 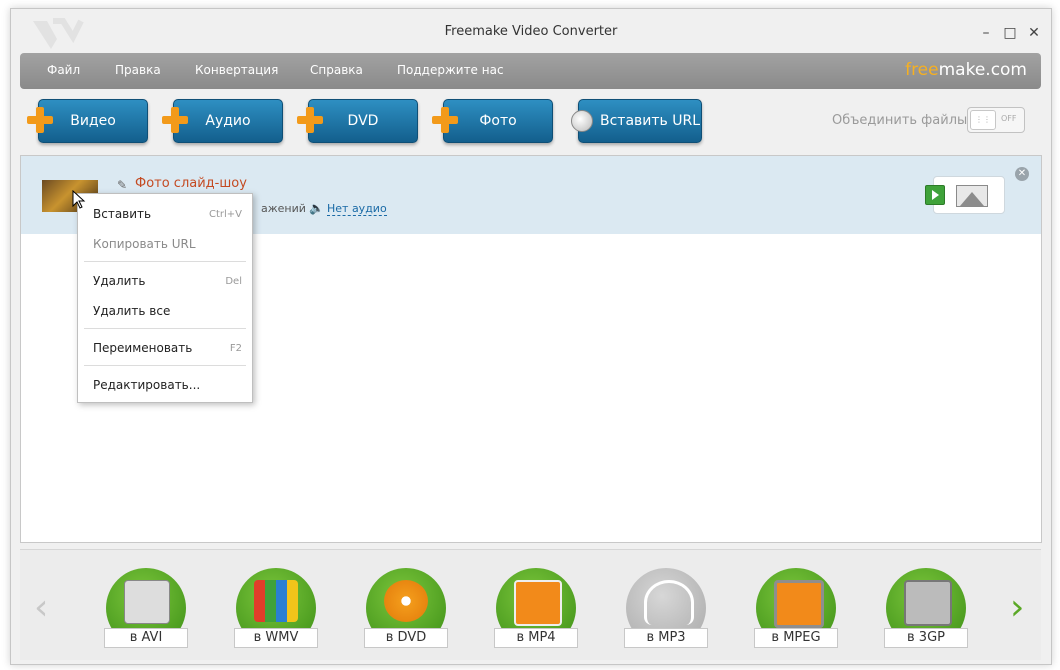 I want to click on add-audio-button: Аудио, so click(x=228, y=121).